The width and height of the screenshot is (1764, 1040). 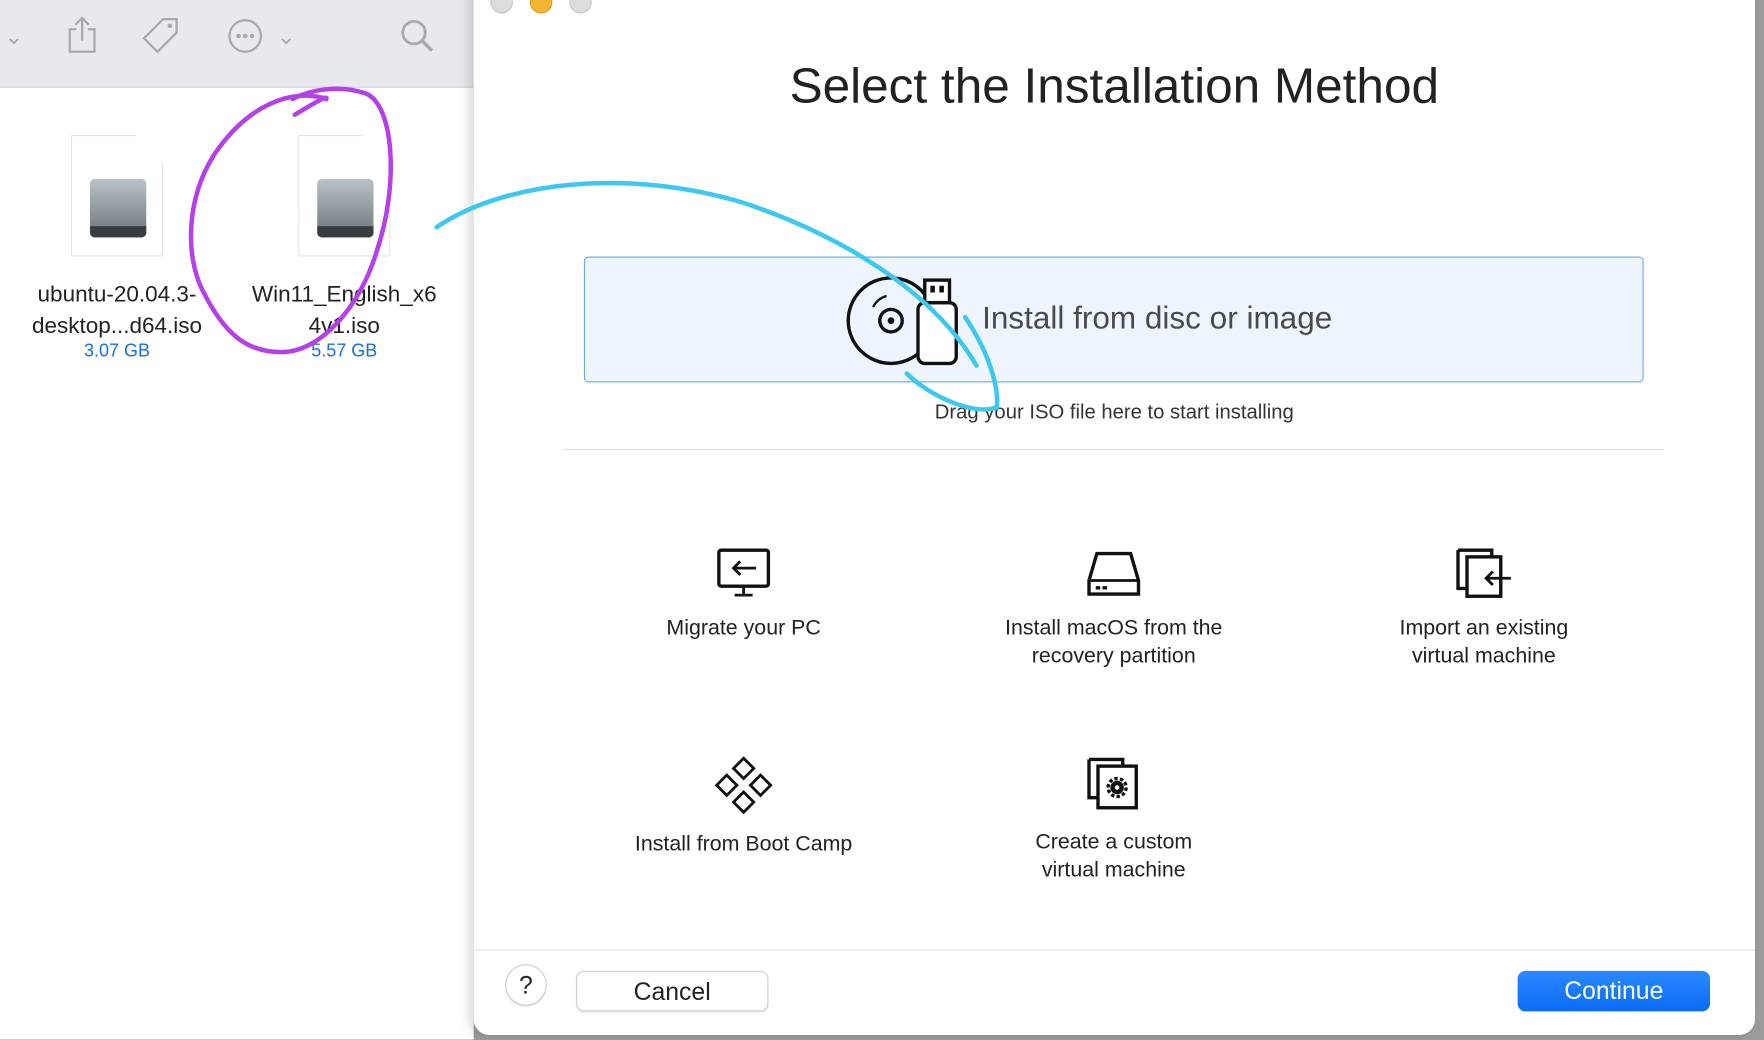 I want to click on disc-usb-icon, so click(x=902, y=321).